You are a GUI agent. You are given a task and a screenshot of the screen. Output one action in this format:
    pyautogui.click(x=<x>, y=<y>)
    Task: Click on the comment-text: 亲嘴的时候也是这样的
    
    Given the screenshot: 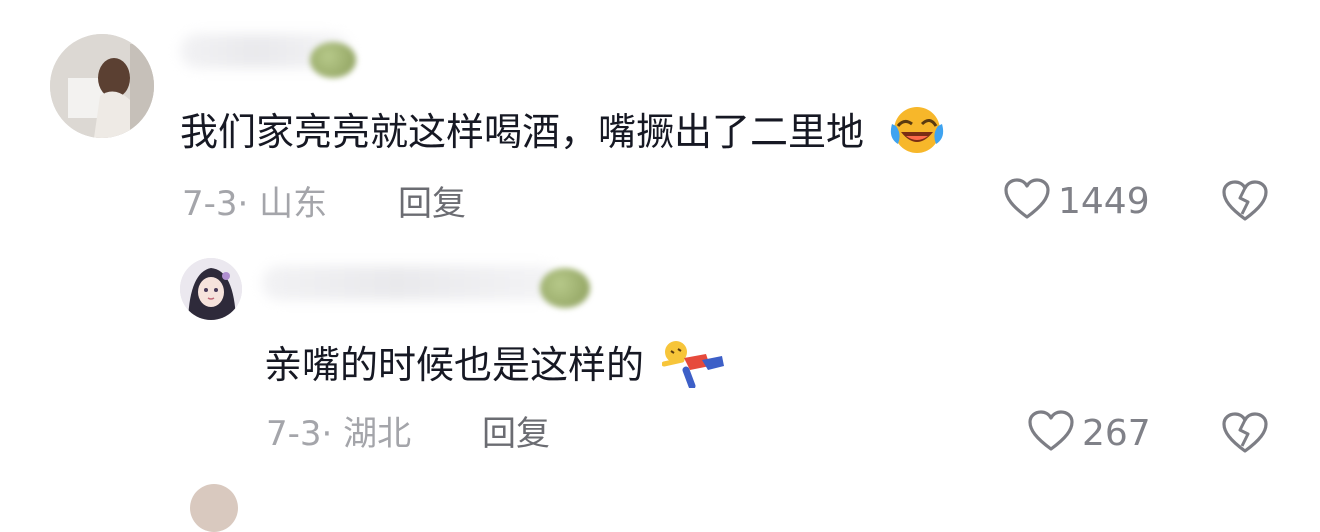 What is the action you would take?
    pyautogui.click(x=495, y=367)
    